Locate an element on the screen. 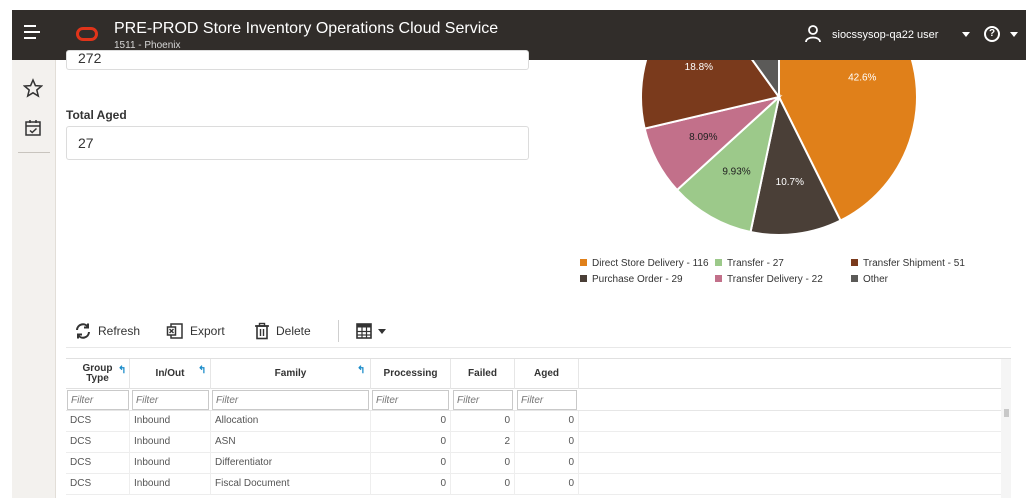 The height and width of the screenshot is (498, 1026). column-header-label: Aged is located at coordinates (546, 373).